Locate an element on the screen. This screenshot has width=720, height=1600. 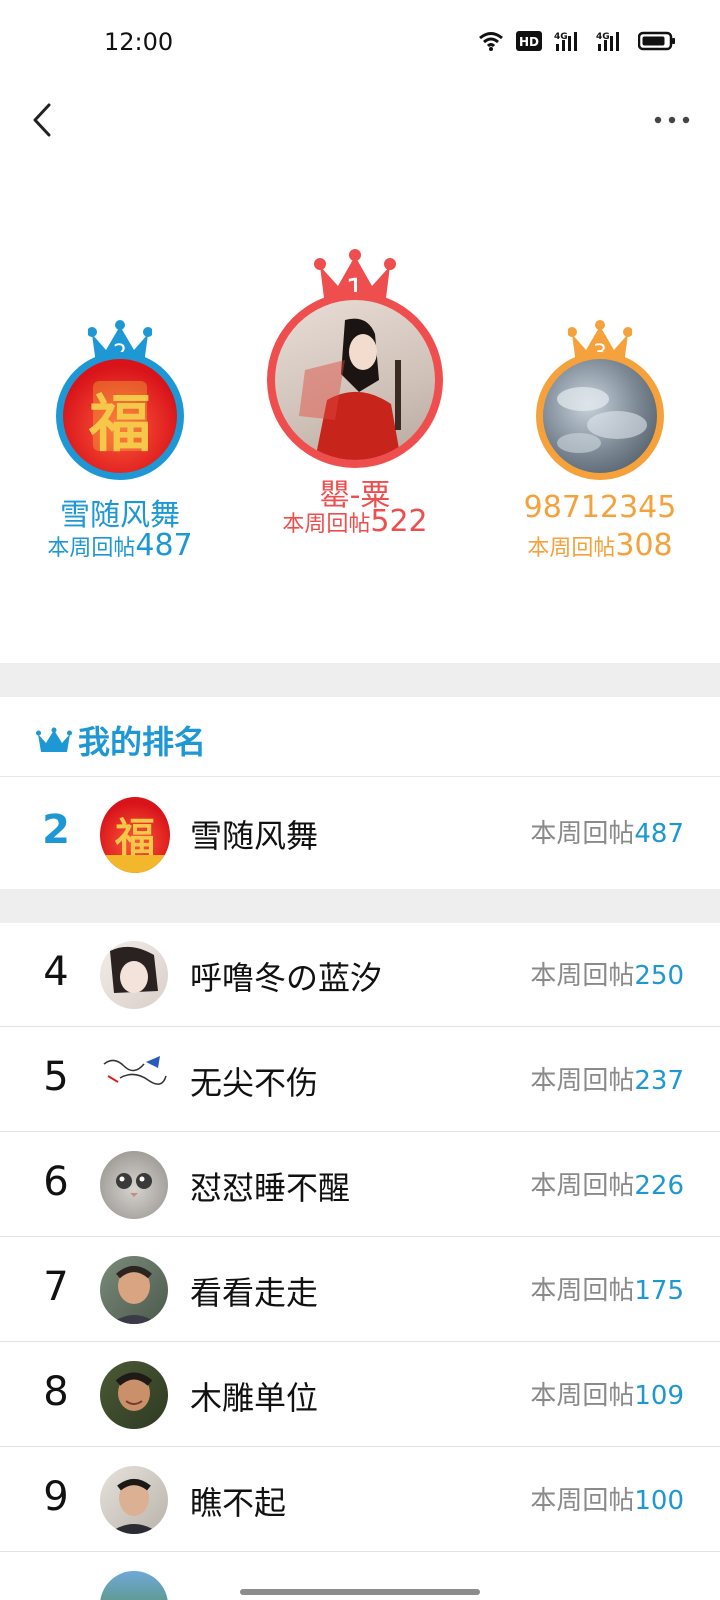
nav-bar is located at coordinates (360, 120).